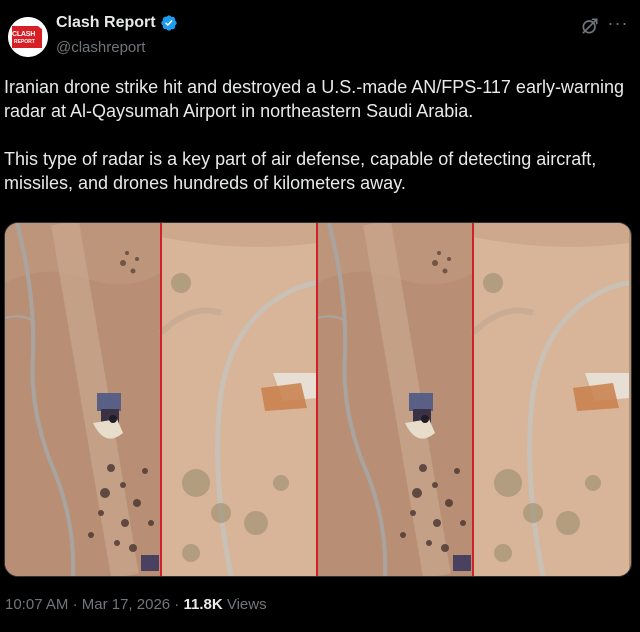 This screenshot has width=640, height=632. What do you see at coordinates (618, 25) in the screenshot?
I see `more-icon: ···` at bounding box center [618, 25].